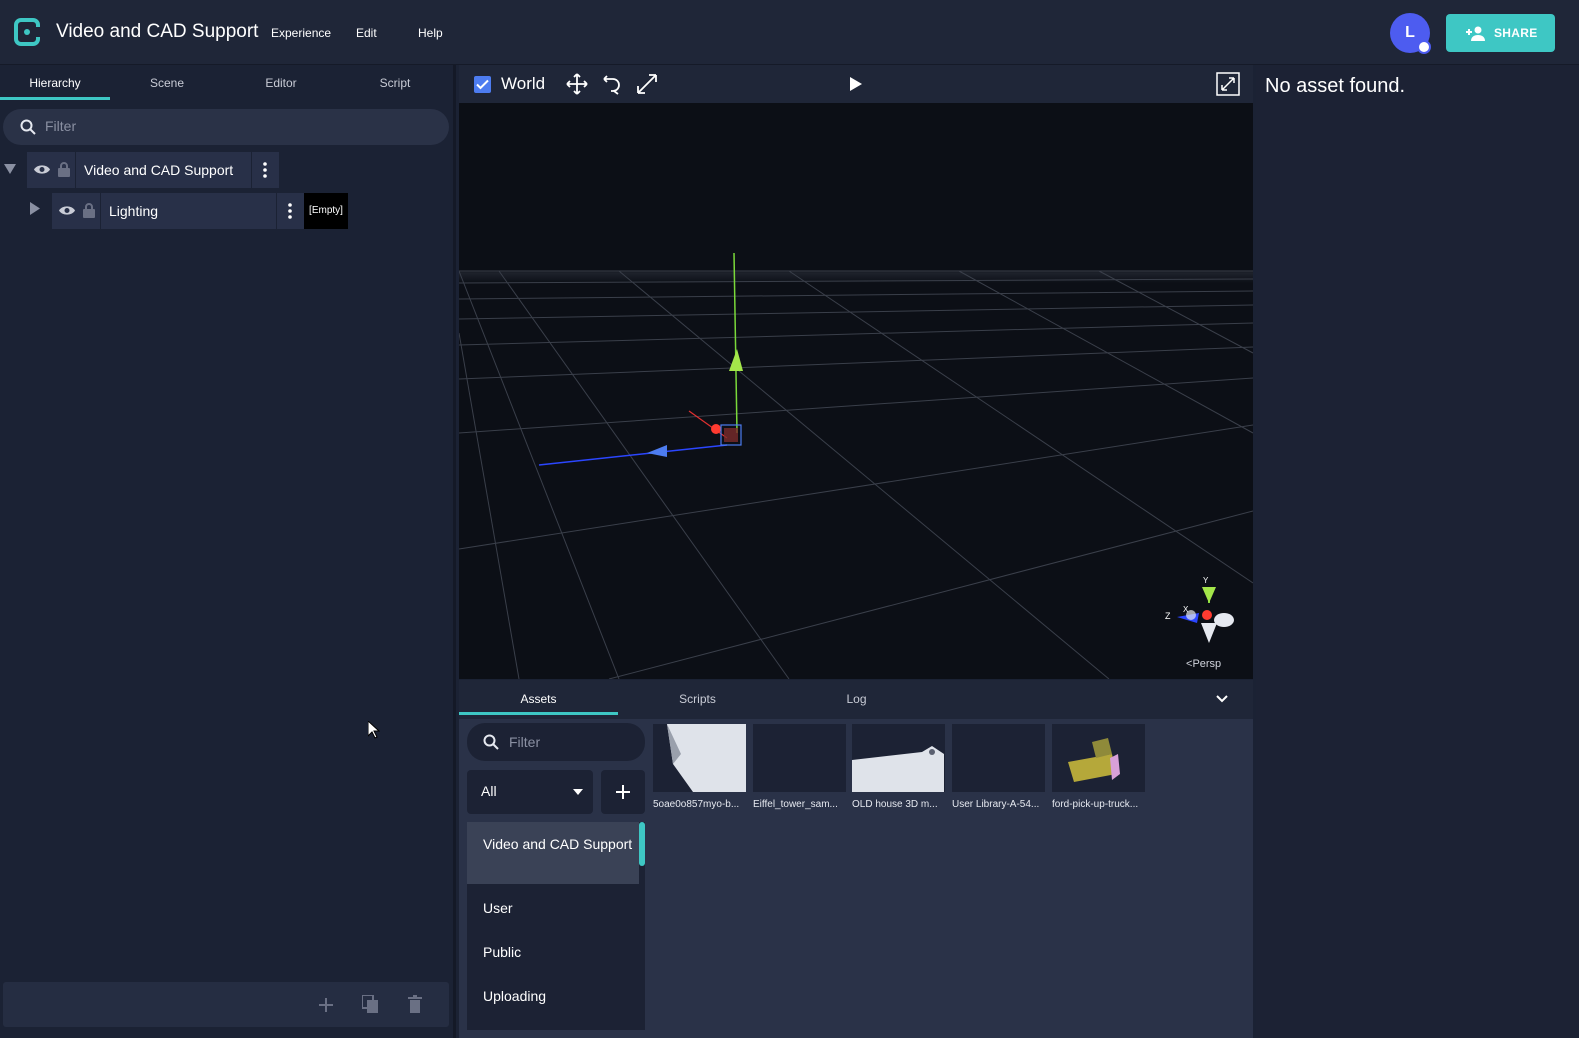 The image size is (1579, 1038). I want to click on tab-scene: Scene, so click(167, 82).